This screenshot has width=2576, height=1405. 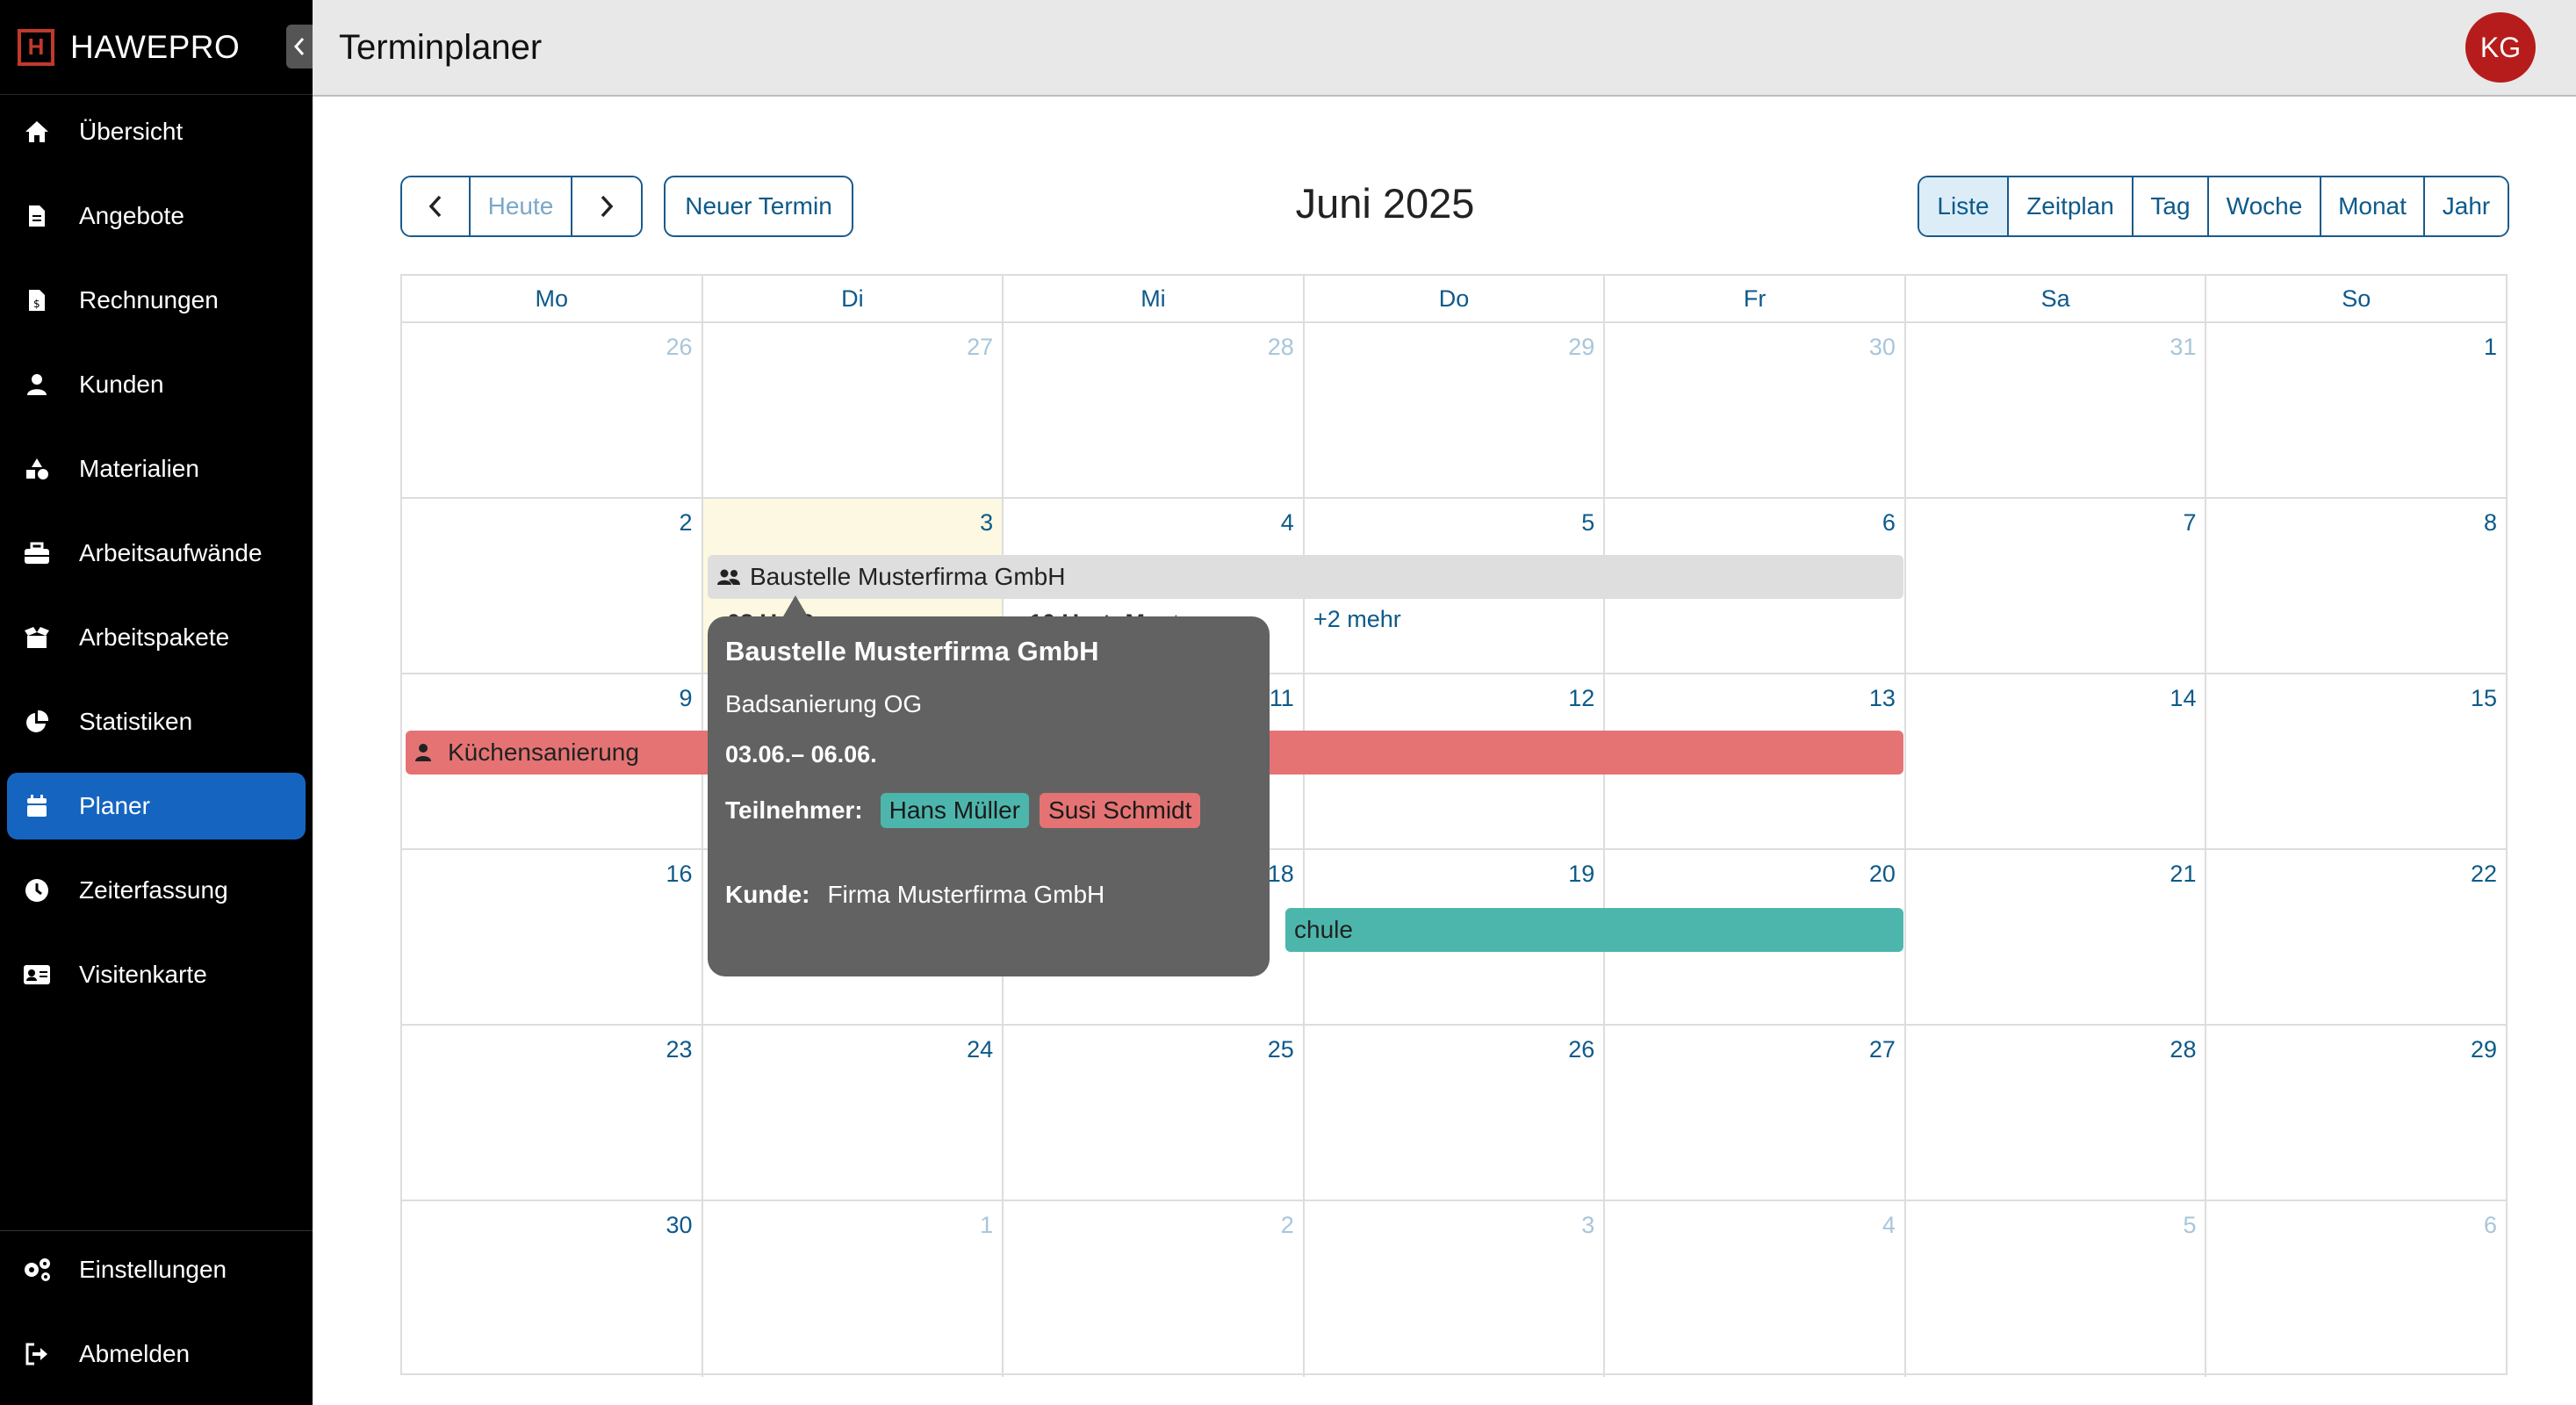 What do you see at coordinates (2171, 206) in the screenshot?
I see `view-tag-button: Tag` at bounding box center [2171, 206].